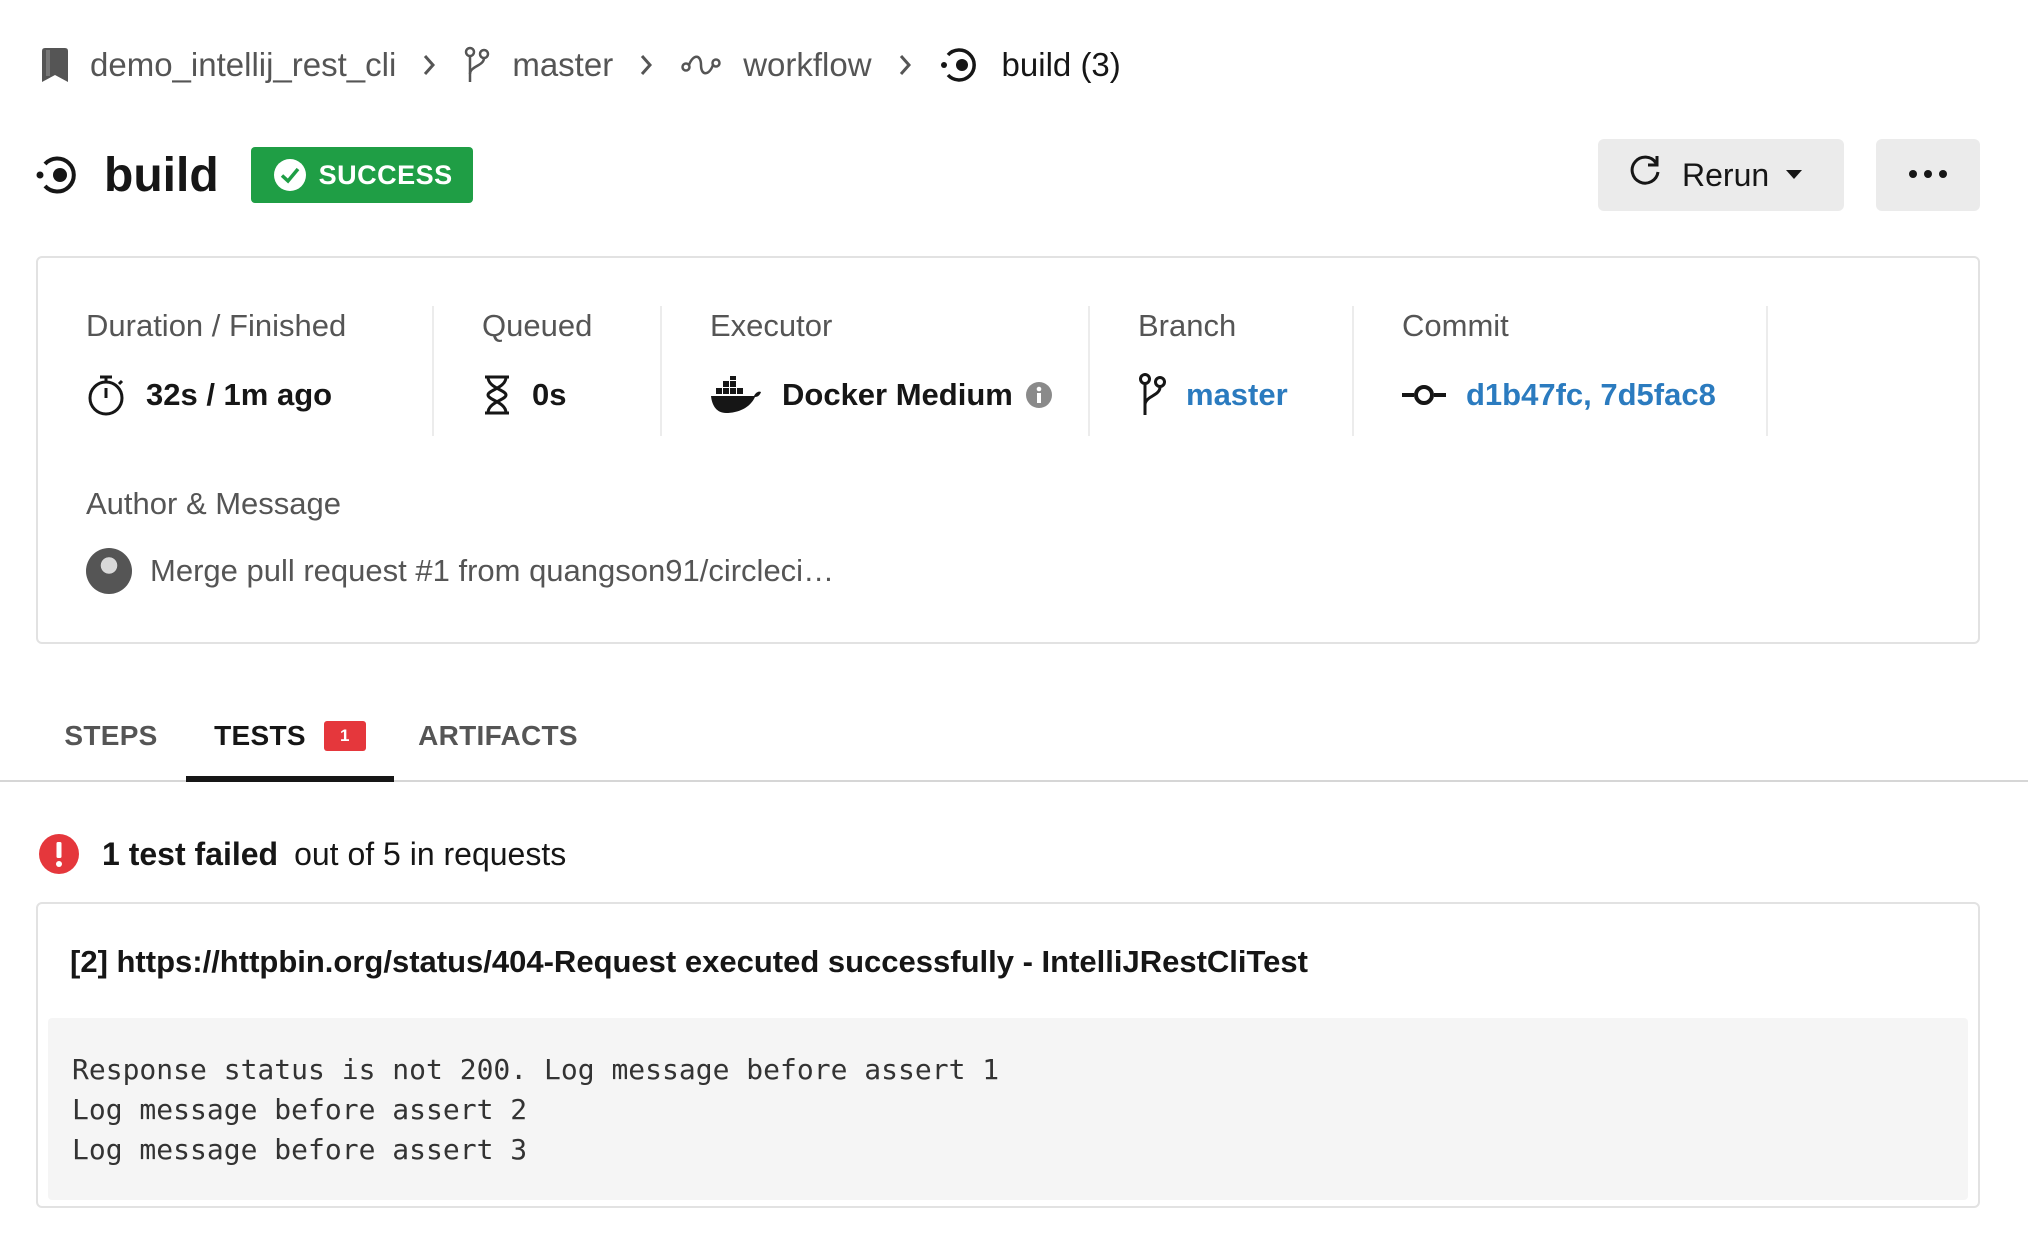  What do you see at coordinates (300, 1109) in the screenshot?
I see `log-line: Log message before assert 2` at bounding box center [300, 1109].